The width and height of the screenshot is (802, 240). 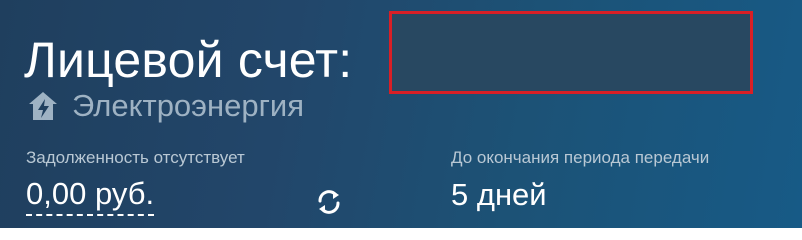 What do you see at coordinates (90, 195) in the screenshot?
I see `debt-amount-link: 0,00 руб.` at bounding box center [90, 195].